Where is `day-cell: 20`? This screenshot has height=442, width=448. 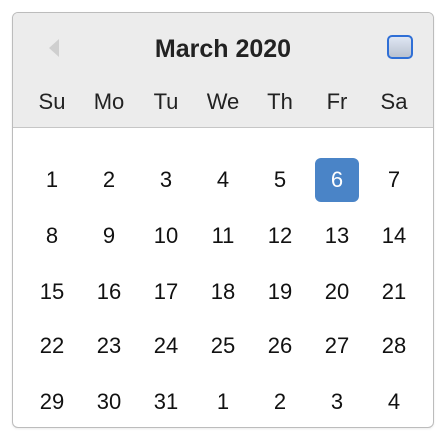
day-cell: 20 is located at coordinates (337, 292).